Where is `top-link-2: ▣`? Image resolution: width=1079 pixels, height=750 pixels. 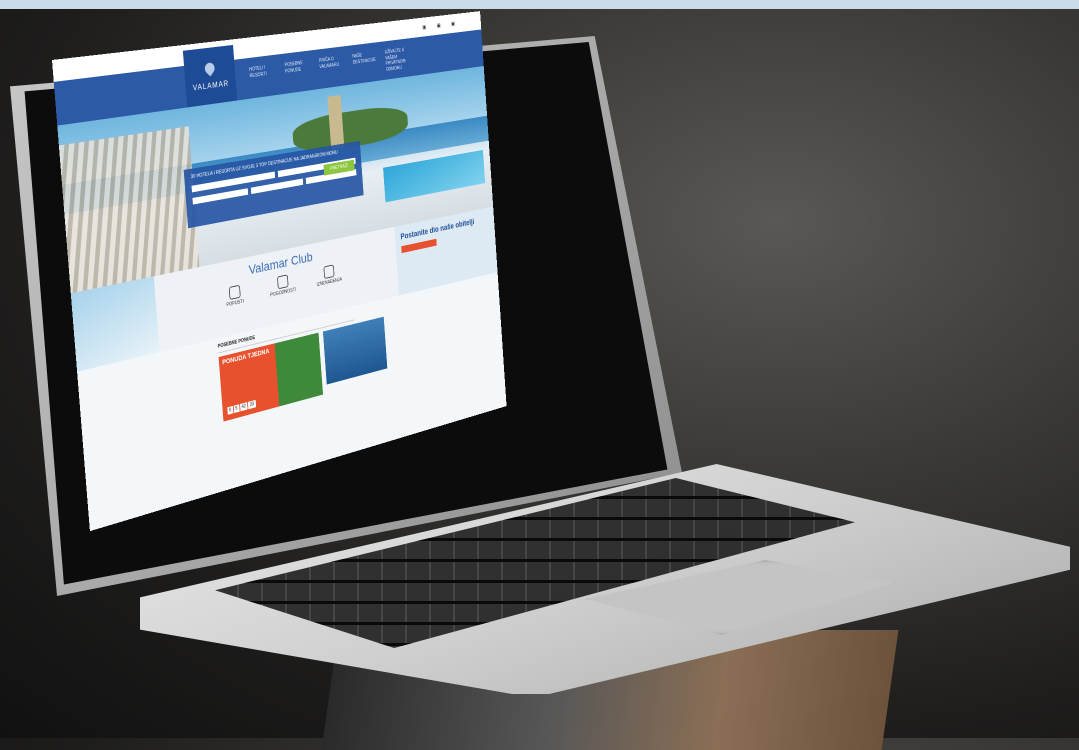
top-link-2: ▣ is located at coordinates (438, 25).